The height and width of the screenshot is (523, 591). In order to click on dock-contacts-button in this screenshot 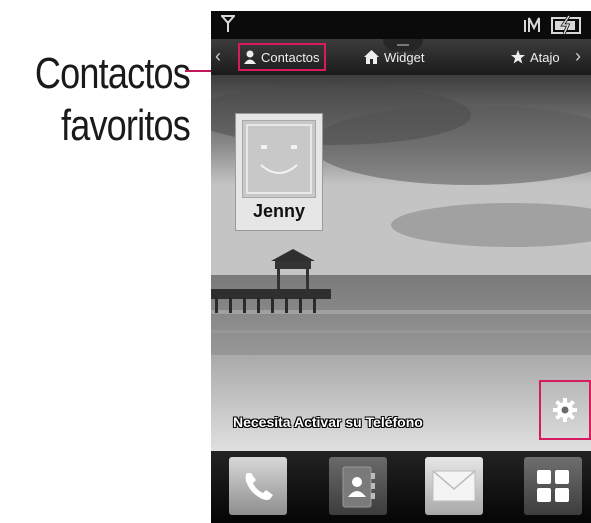, I will do `click(358, 486)`.